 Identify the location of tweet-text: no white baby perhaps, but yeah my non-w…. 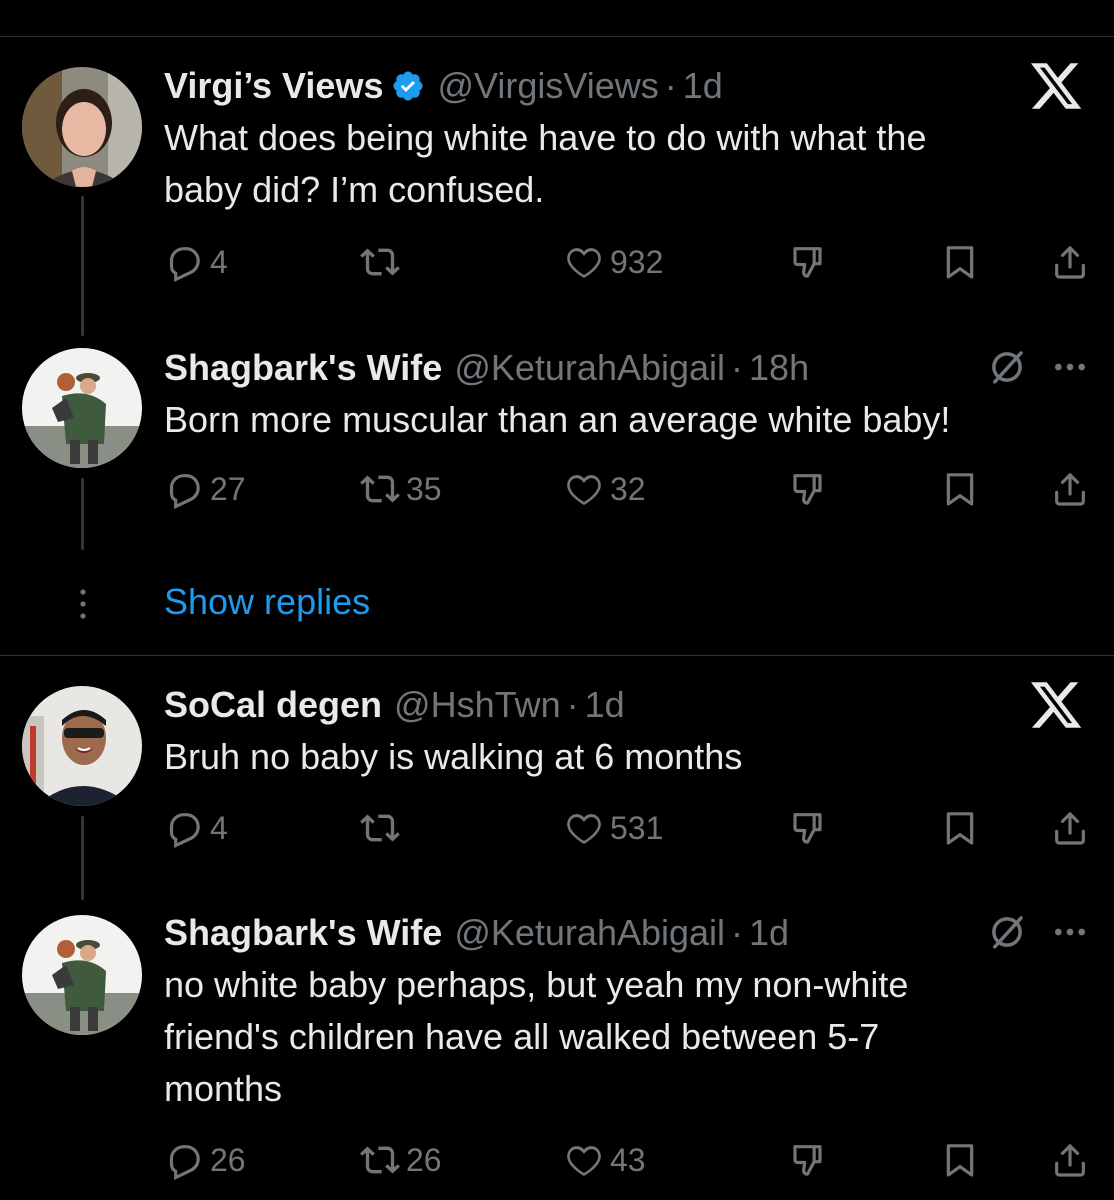
(536, 1036).